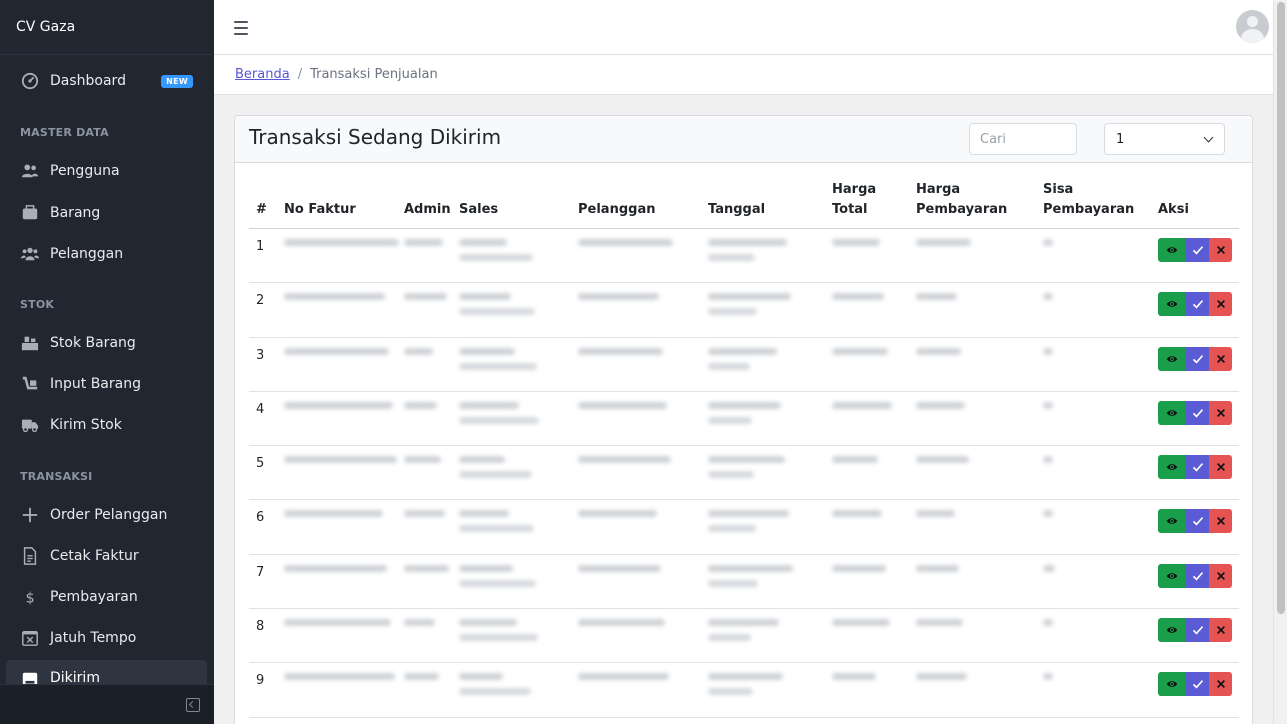 This screenshot has height=724, width=1287. Describe the element at coordinates (88, 81) in the screenshot. I see `sidebar-item-label: Dashboard` at that location.